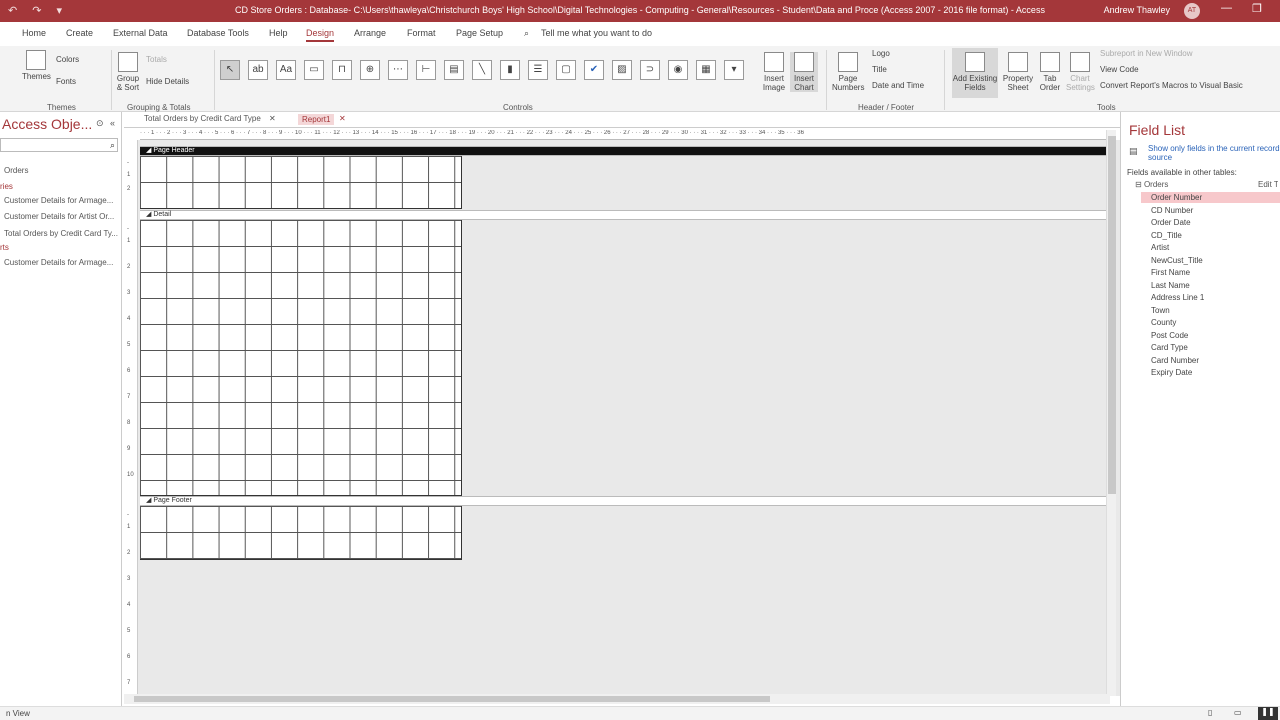 The image size is (1280, 720). Describe the element at coordinates (1210, 297) in the screenshot. I see `field-item: Address Line 1` at that location.